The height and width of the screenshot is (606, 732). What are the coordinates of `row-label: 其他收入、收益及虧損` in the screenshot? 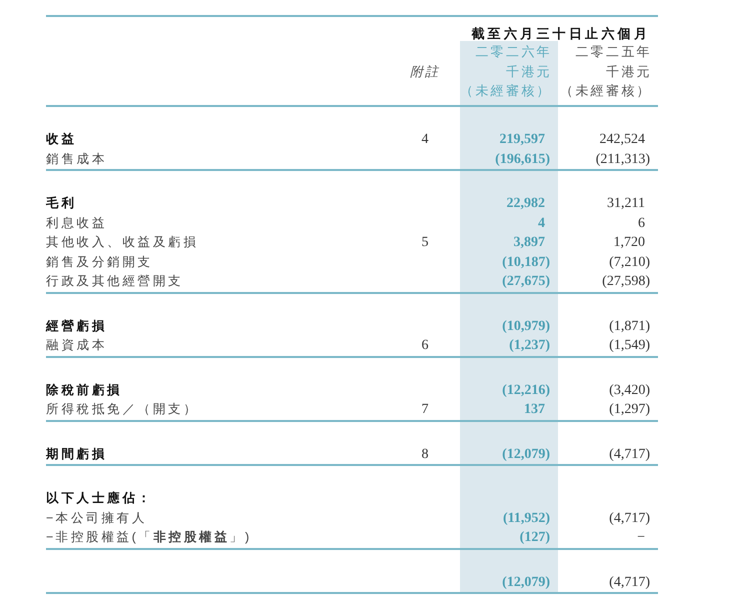 It's located at (122, 243).